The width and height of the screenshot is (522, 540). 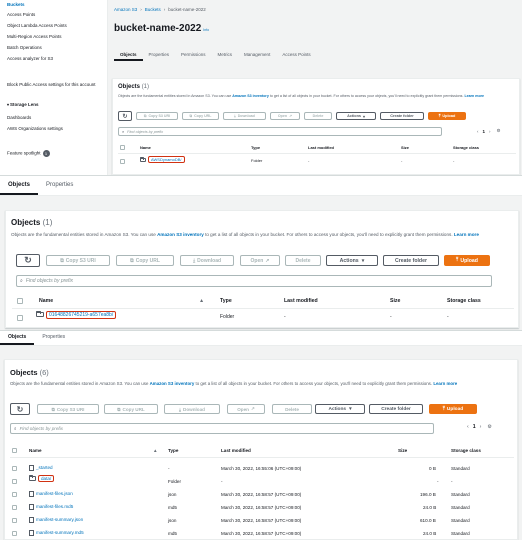 I want to click on sidebar-section-storage-lens: ▾Storage Lens, so click(x=23, y=104).